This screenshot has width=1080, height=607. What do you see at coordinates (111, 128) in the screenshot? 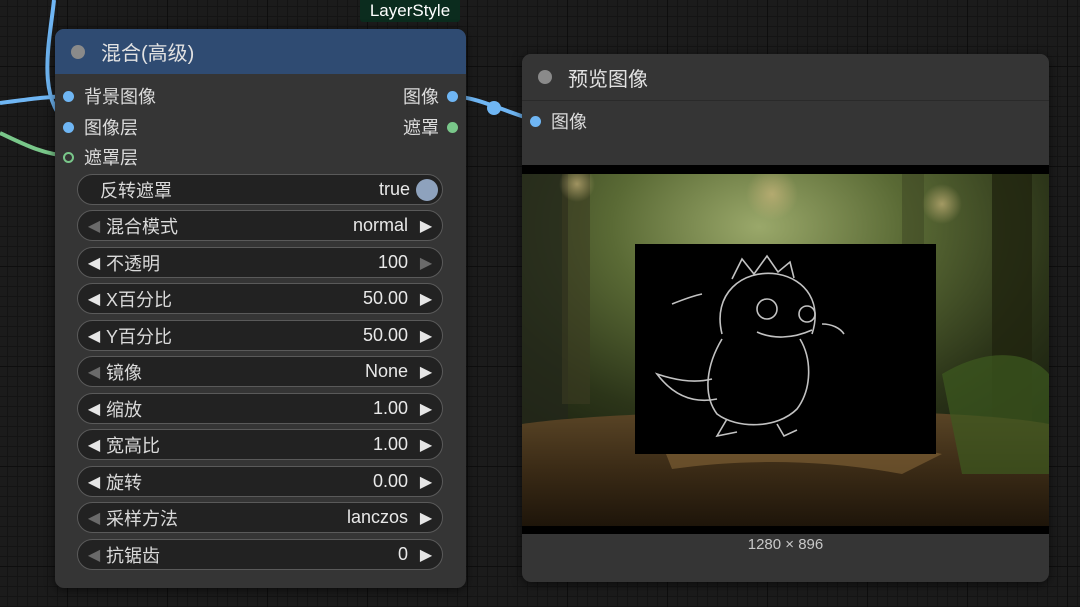
I see `input-label: 图像层` at bounding box center [111, 128].